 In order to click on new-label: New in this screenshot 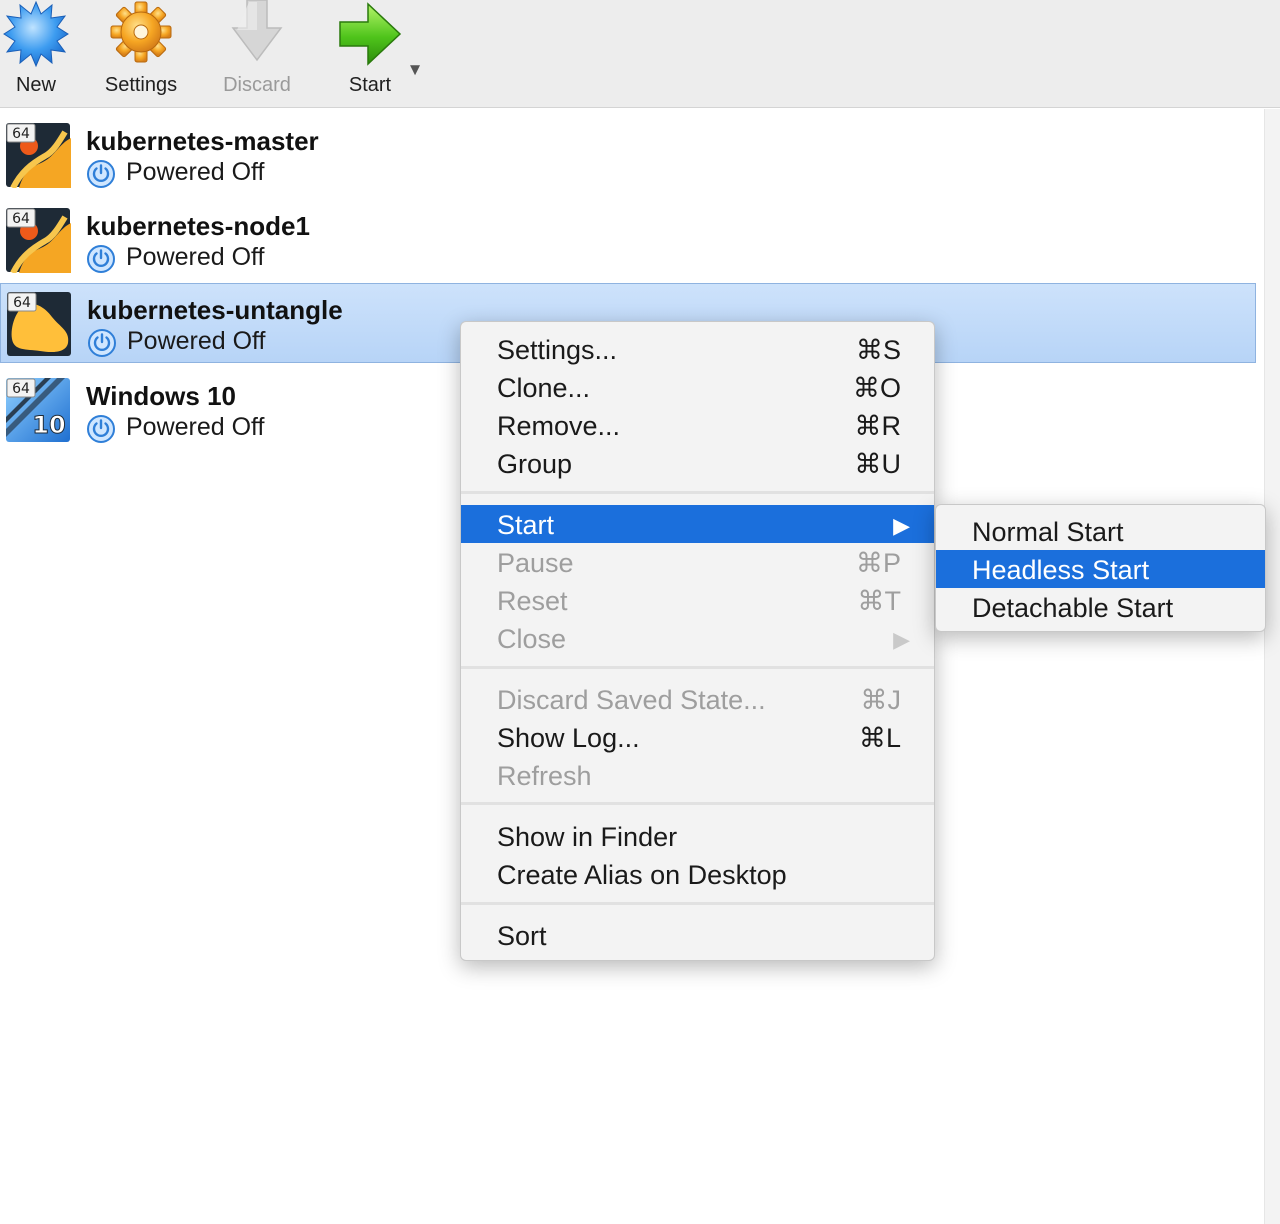, I will do `click(35, 85)`.